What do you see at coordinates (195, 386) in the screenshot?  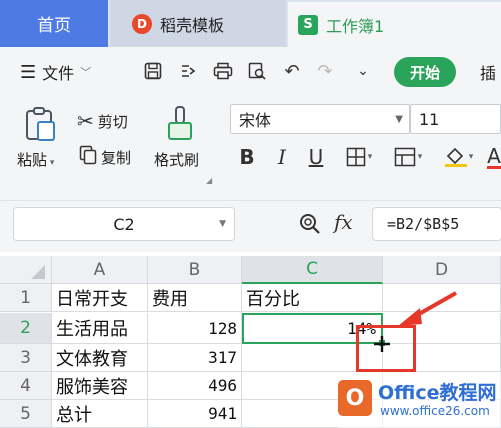 I see `cell-b4: 496` at bounding box center [195, 386].